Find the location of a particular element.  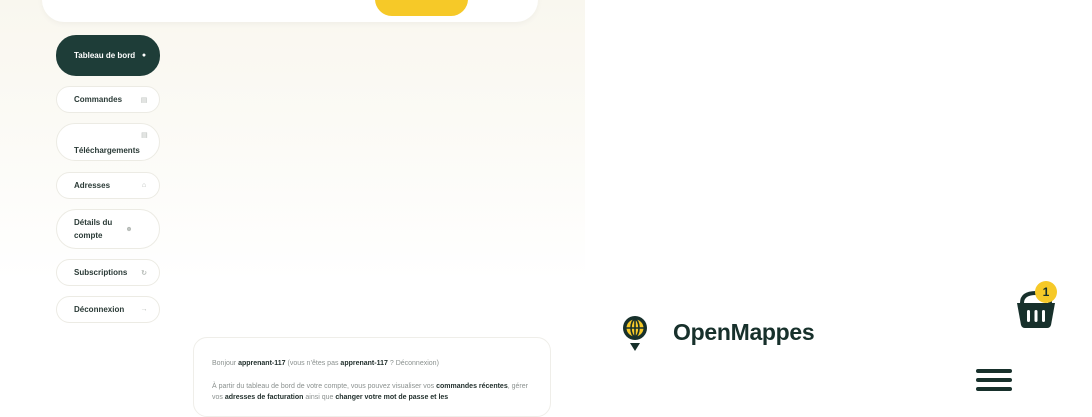

nav-item-subscriptions: Subscriptions ↻ is located at coordinates (108, 272).